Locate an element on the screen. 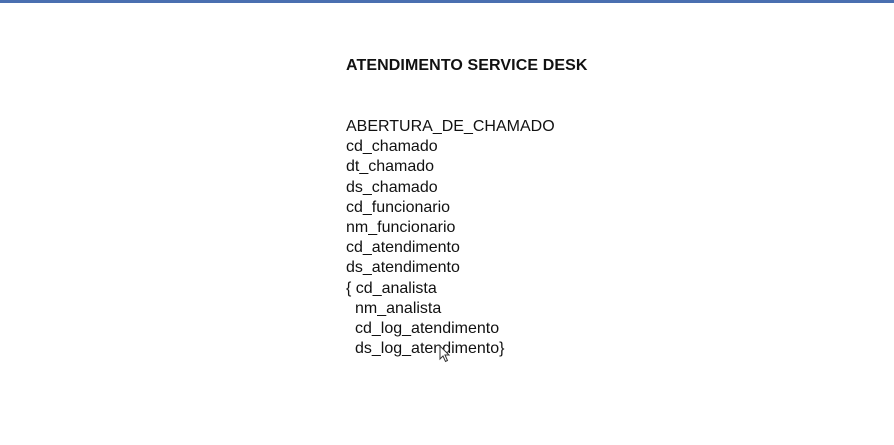  field-item: ds_chamado is located at coordinates (392, 187).